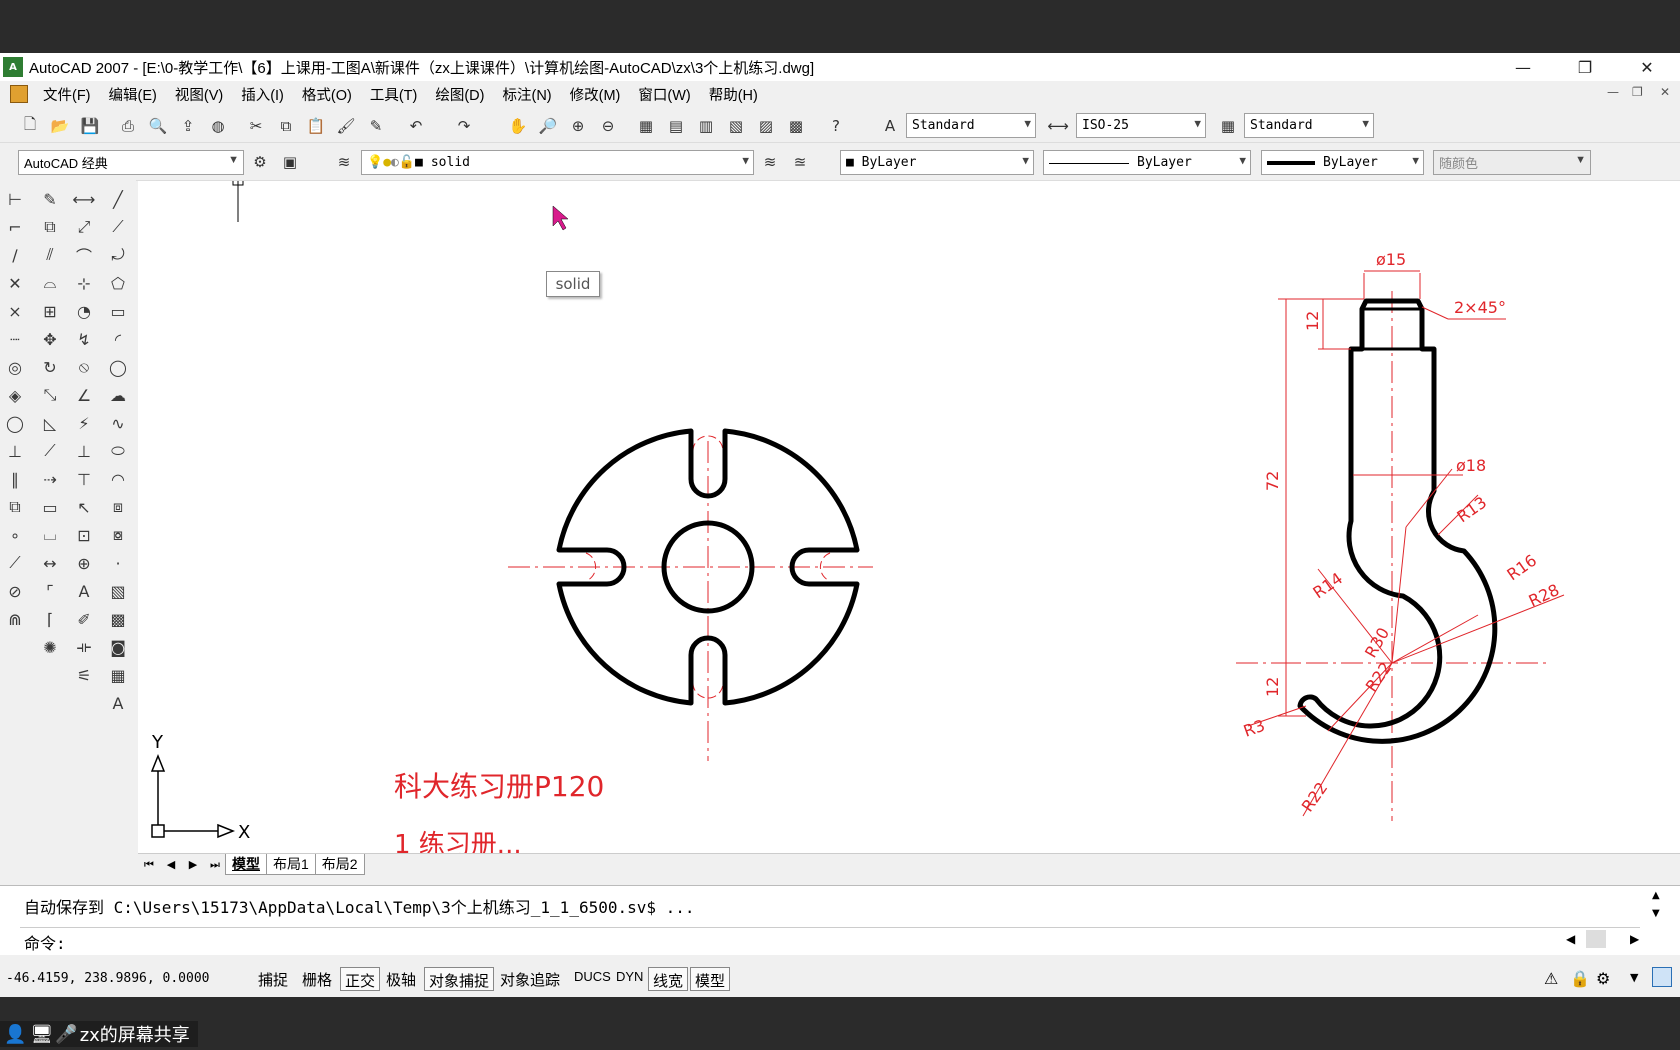 The width and height of the screenshot is (1680, 1050). I want to click on dim-text-edit-icon: ✐, so click(84, 619).